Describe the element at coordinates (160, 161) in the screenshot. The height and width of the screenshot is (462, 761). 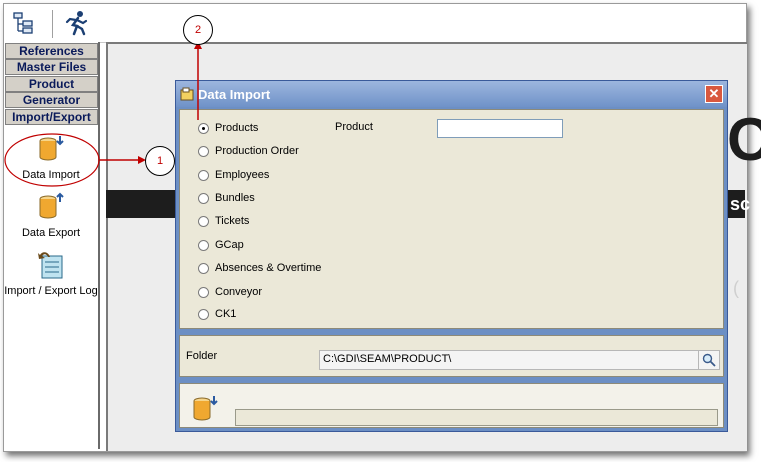
I see `callout-1: 1` at that location.